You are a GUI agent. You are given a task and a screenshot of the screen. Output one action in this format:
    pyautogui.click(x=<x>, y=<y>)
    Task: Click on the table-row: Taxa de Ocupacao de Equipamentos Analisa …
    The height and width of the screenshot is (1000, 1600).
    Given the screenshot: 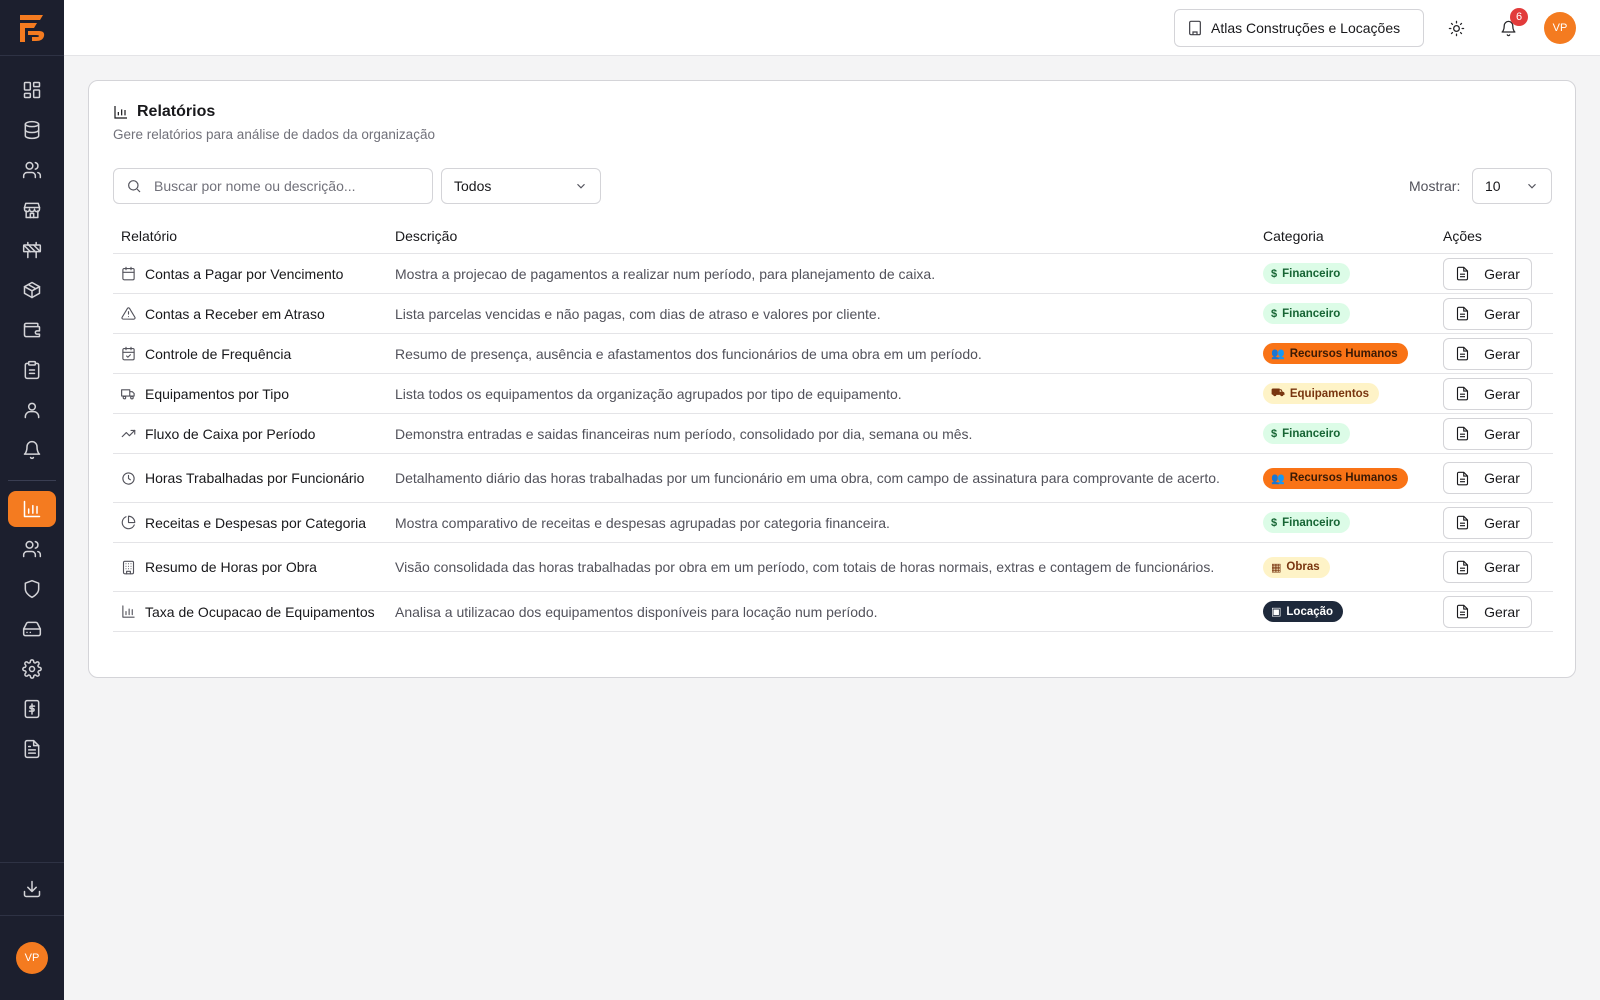 What is the action you would take?
    pyautogui.click(x=833, y=612)
    